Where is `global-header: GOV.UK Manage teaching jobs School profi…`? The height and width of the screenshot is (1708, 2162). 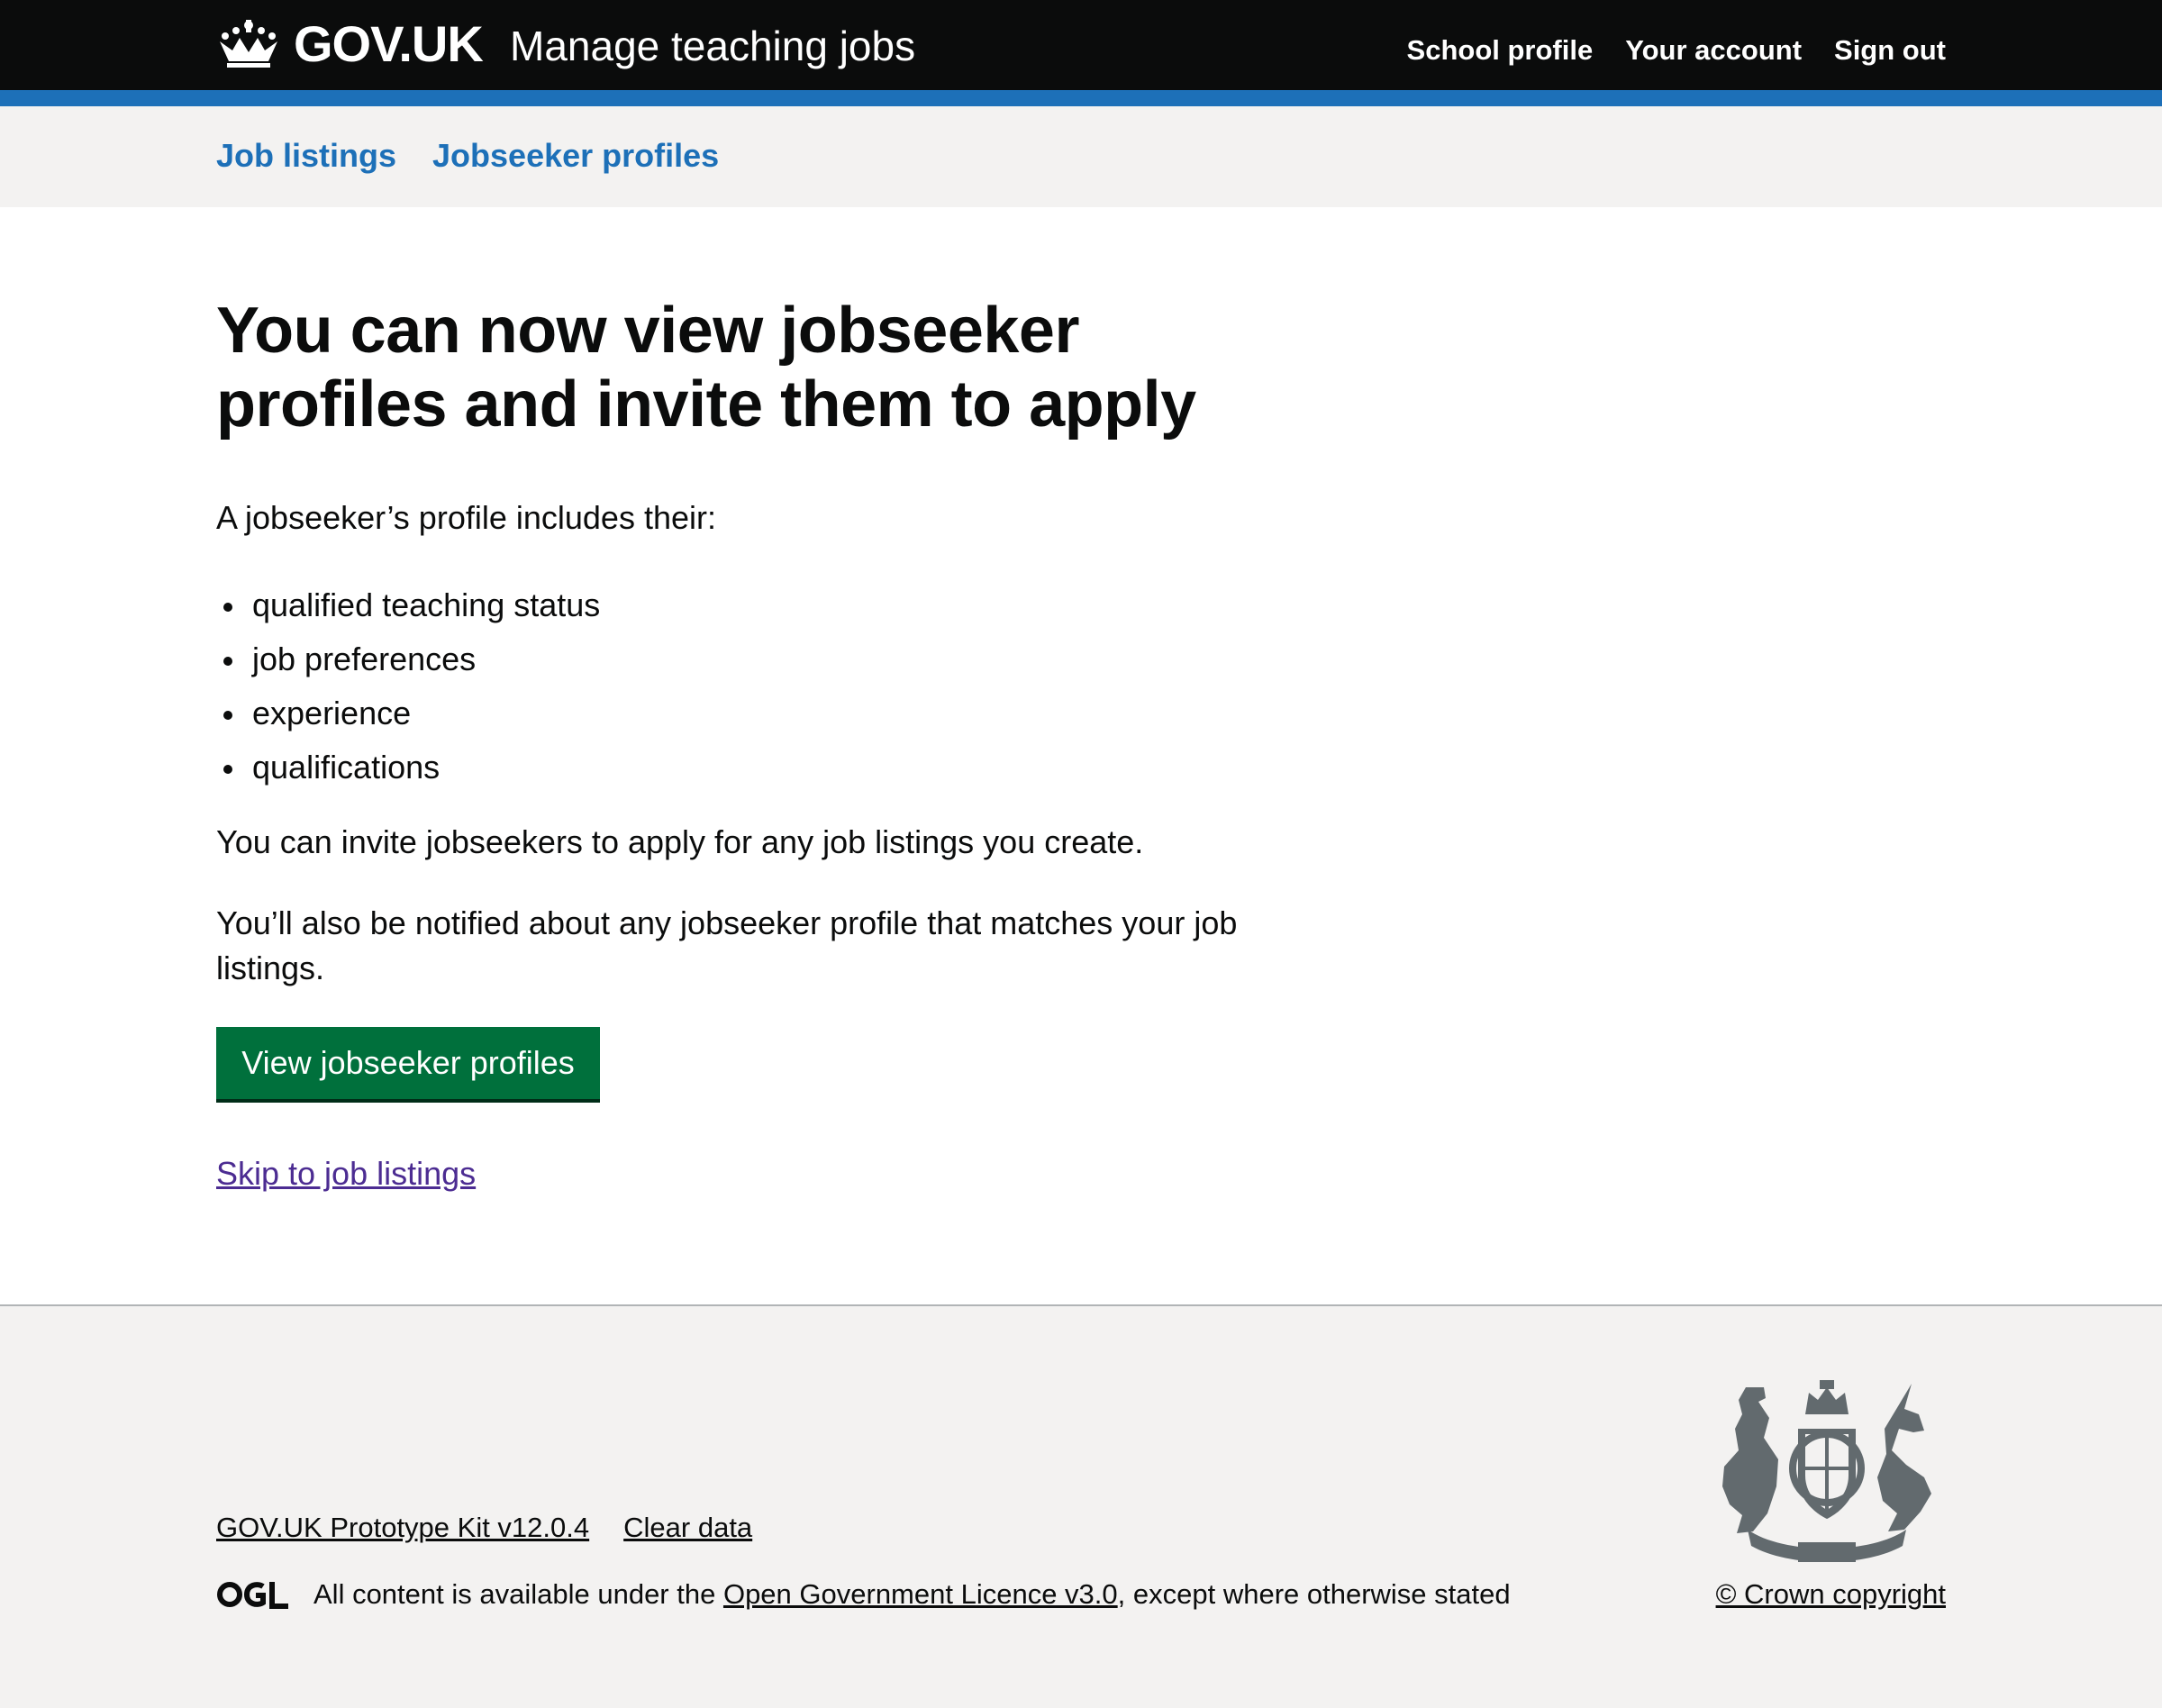 global-header: GOV.UK Manage teaching jobs School profi… is located at coordinates (1081, 45).